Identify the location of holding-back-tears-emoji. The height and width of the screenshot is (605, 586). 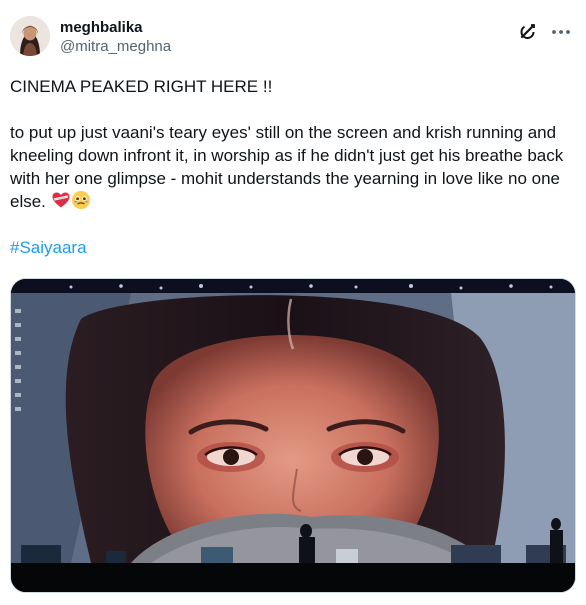
(81, 200).